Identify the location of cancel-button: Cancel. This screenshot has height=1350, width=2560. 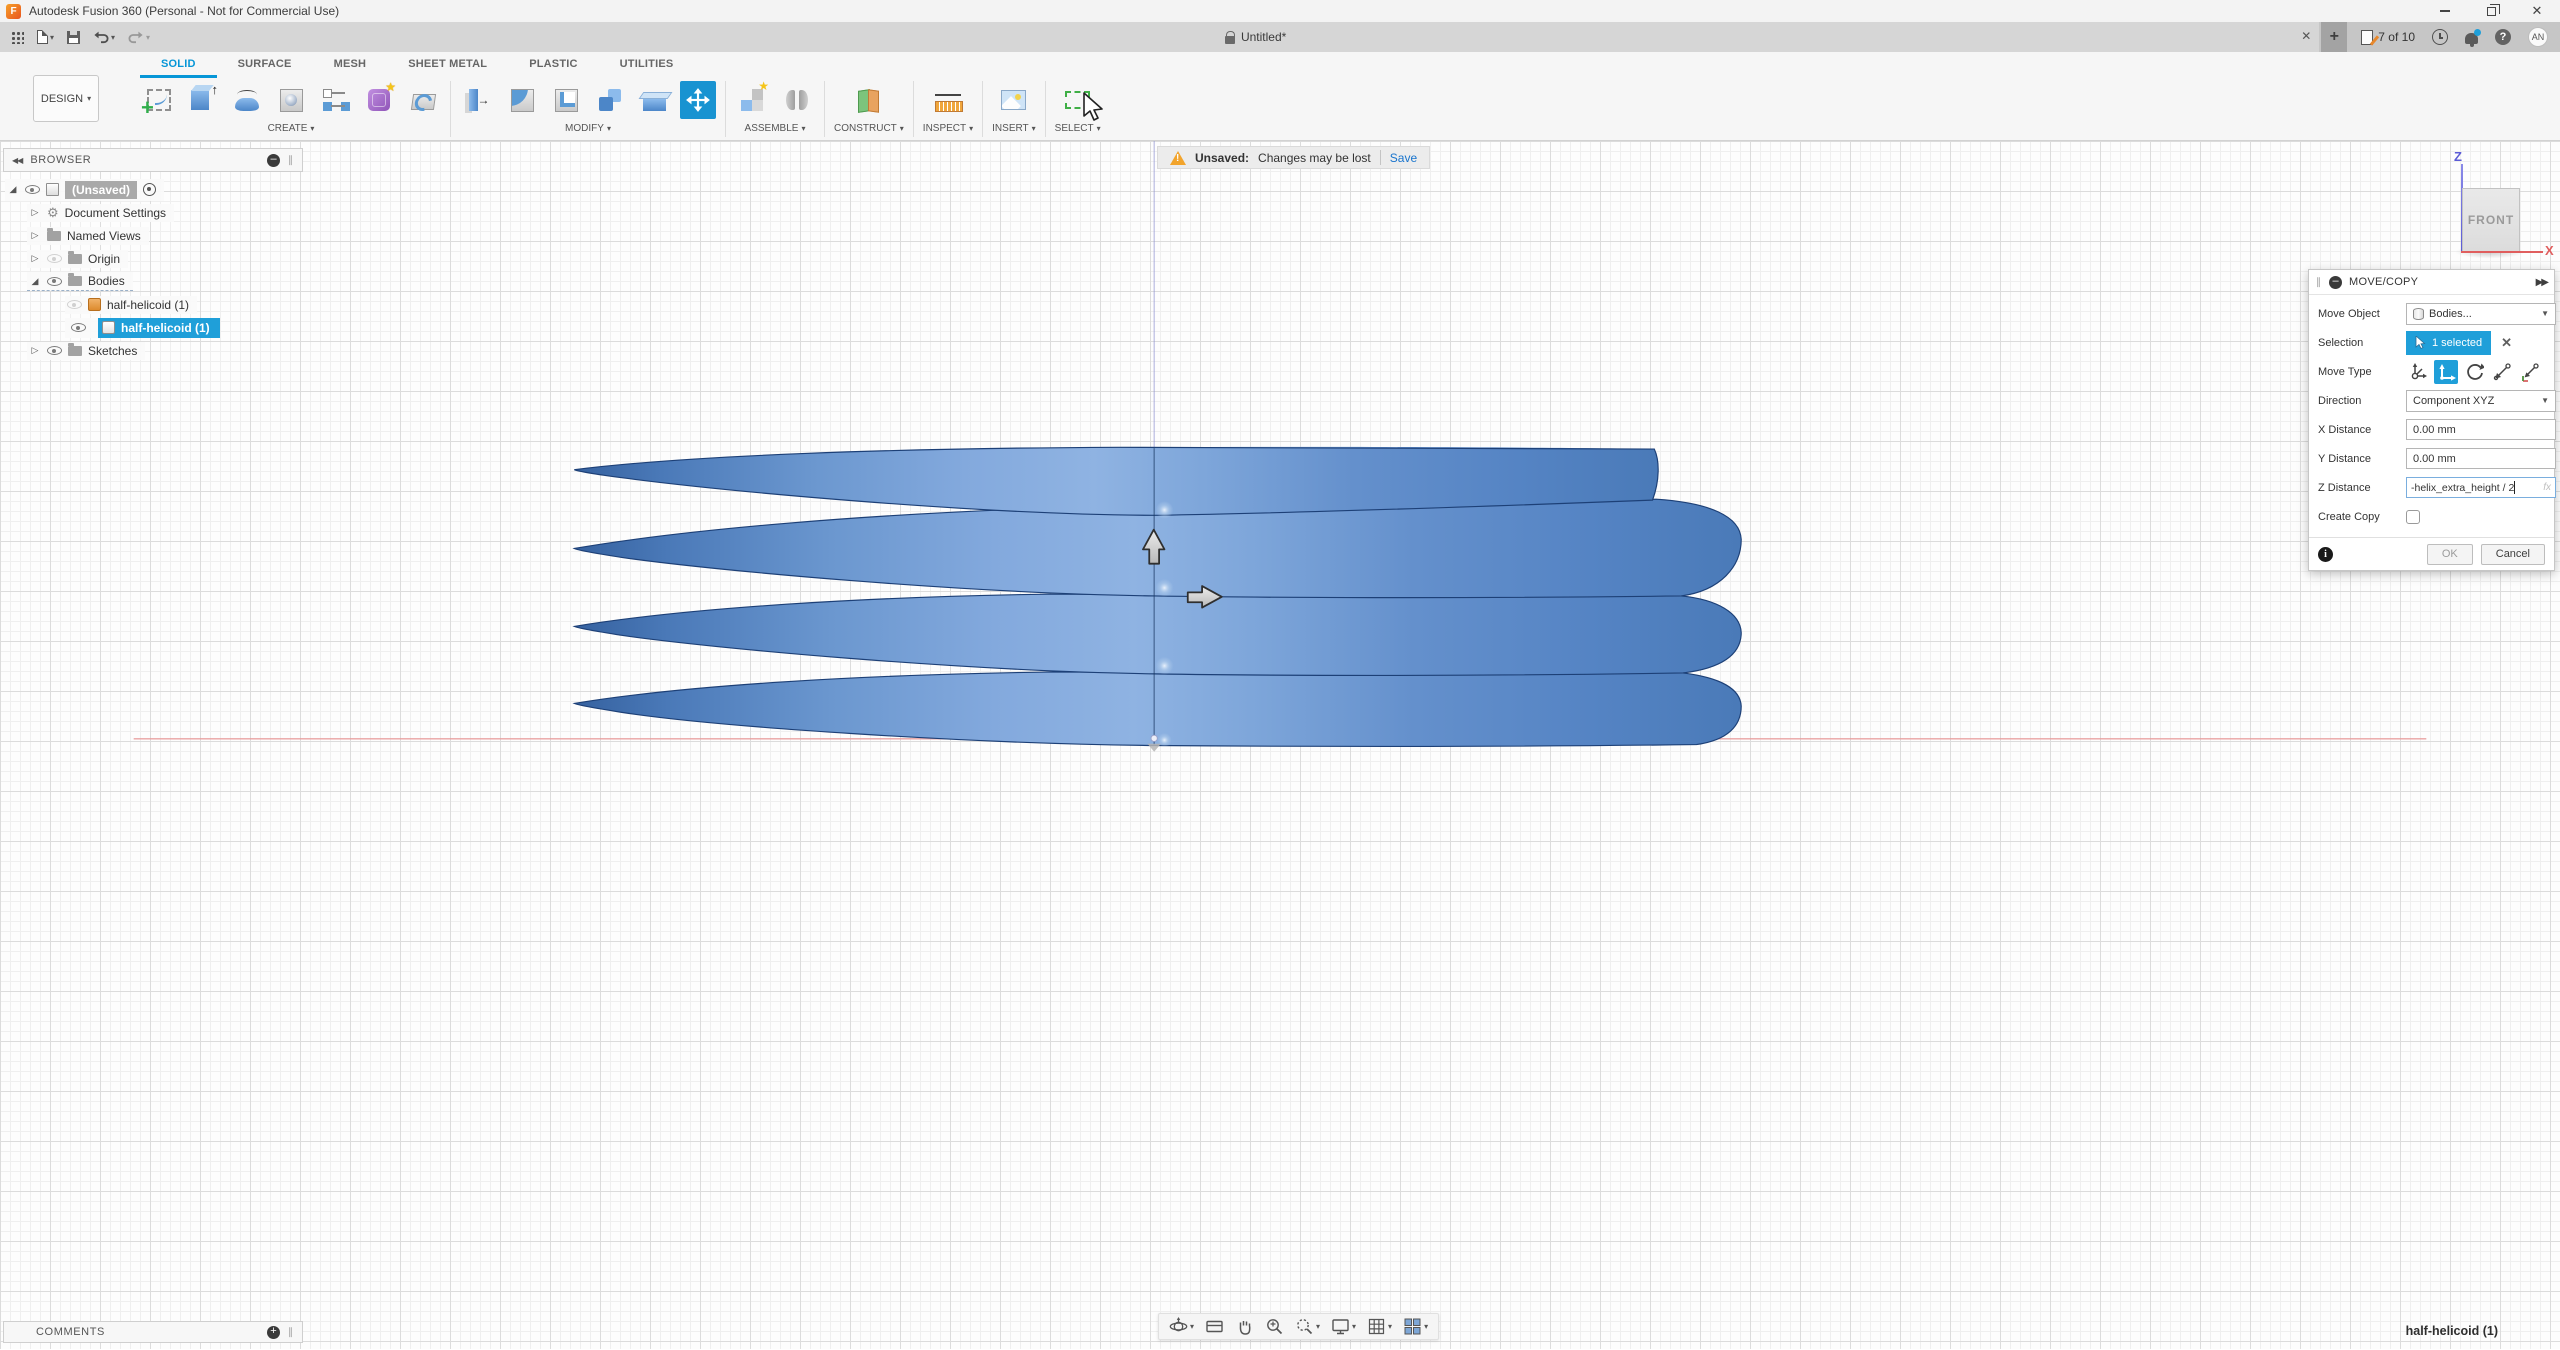
(2512, 554).